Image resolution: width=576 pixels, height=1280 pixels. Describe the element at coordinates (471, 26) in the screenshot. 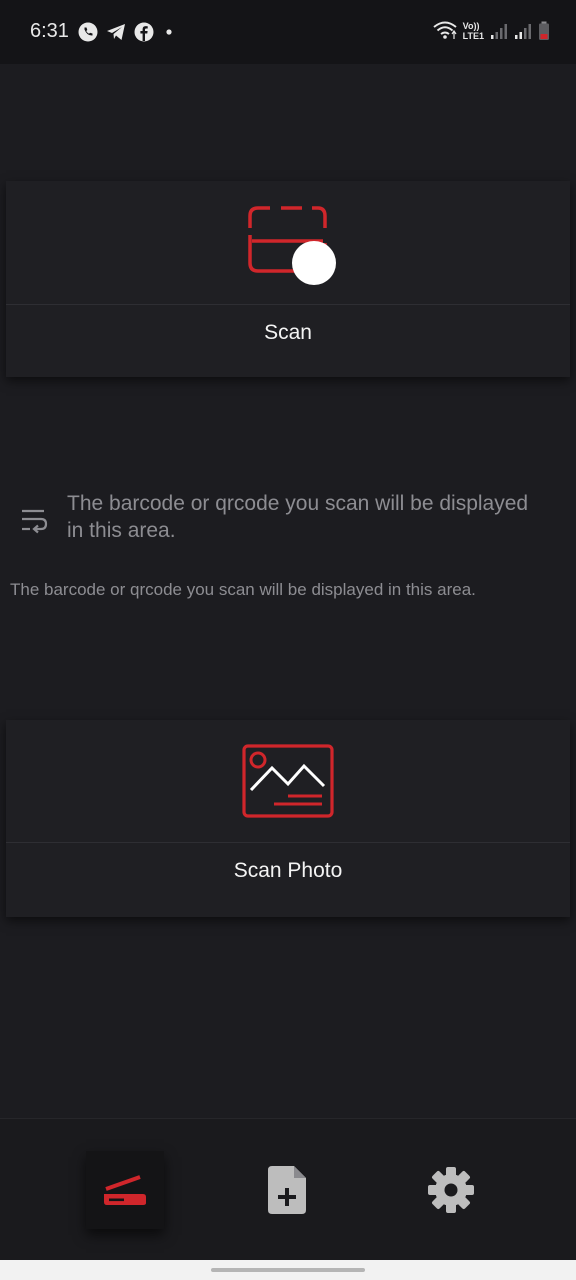

I see `volte-label-top: Vo))` at that location.